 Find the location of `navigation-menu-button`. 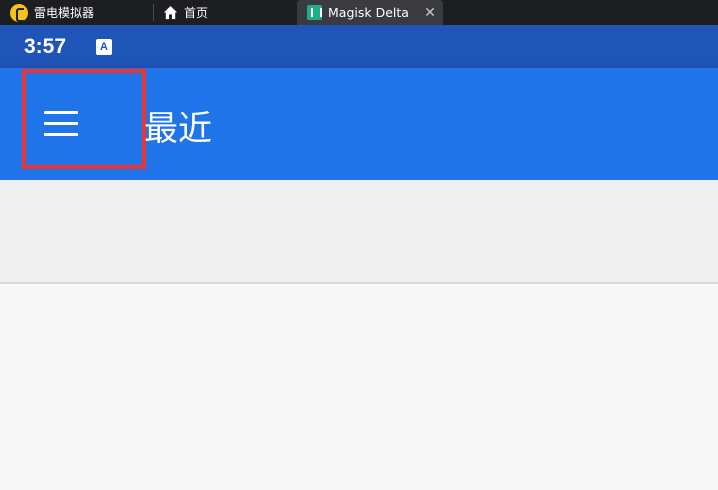

navigation-menu-button is located at coordinates (84, 119).